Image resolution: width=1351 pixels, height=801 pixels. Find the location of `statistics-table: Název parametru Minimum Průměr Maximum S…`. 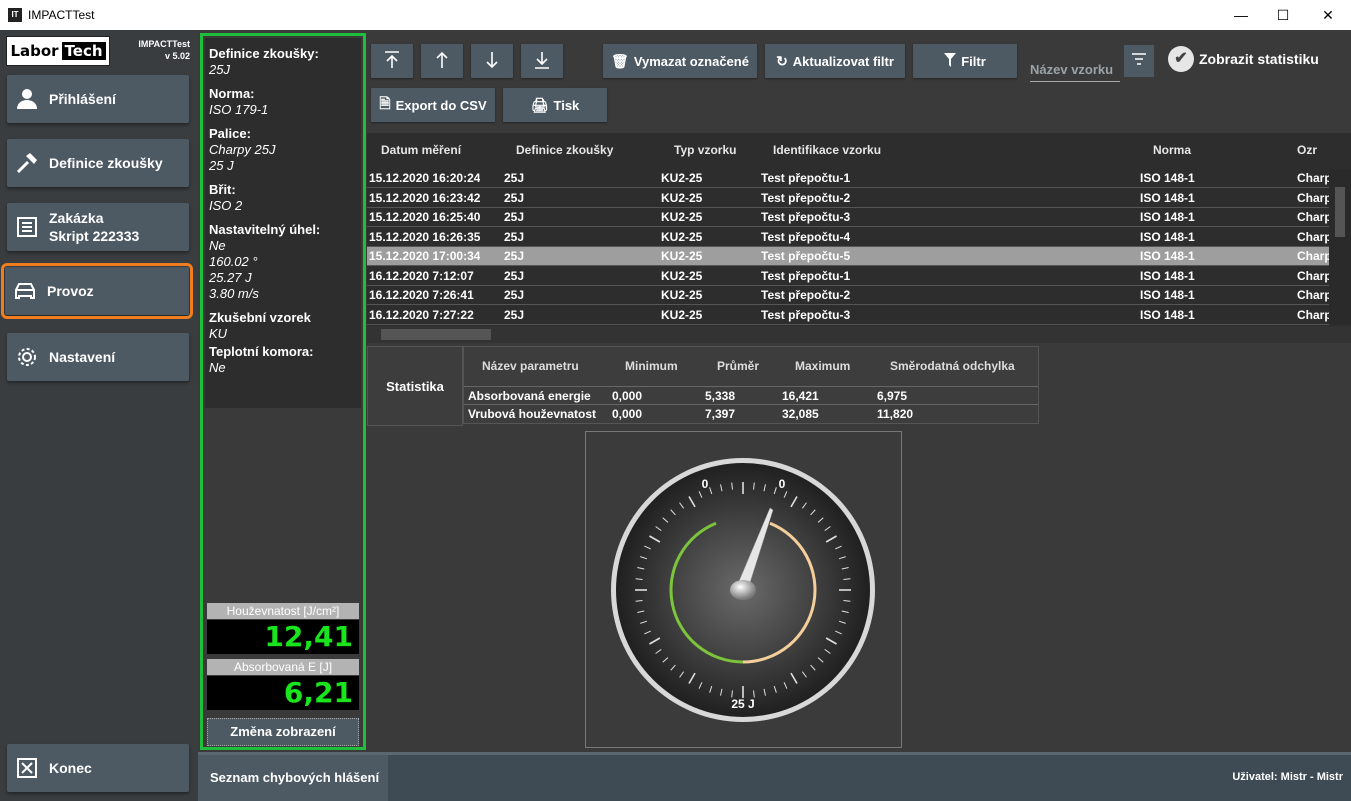

statistics-table: Název parametru Minimum Průměr Maximum S… is located at coordinates (751, 385).